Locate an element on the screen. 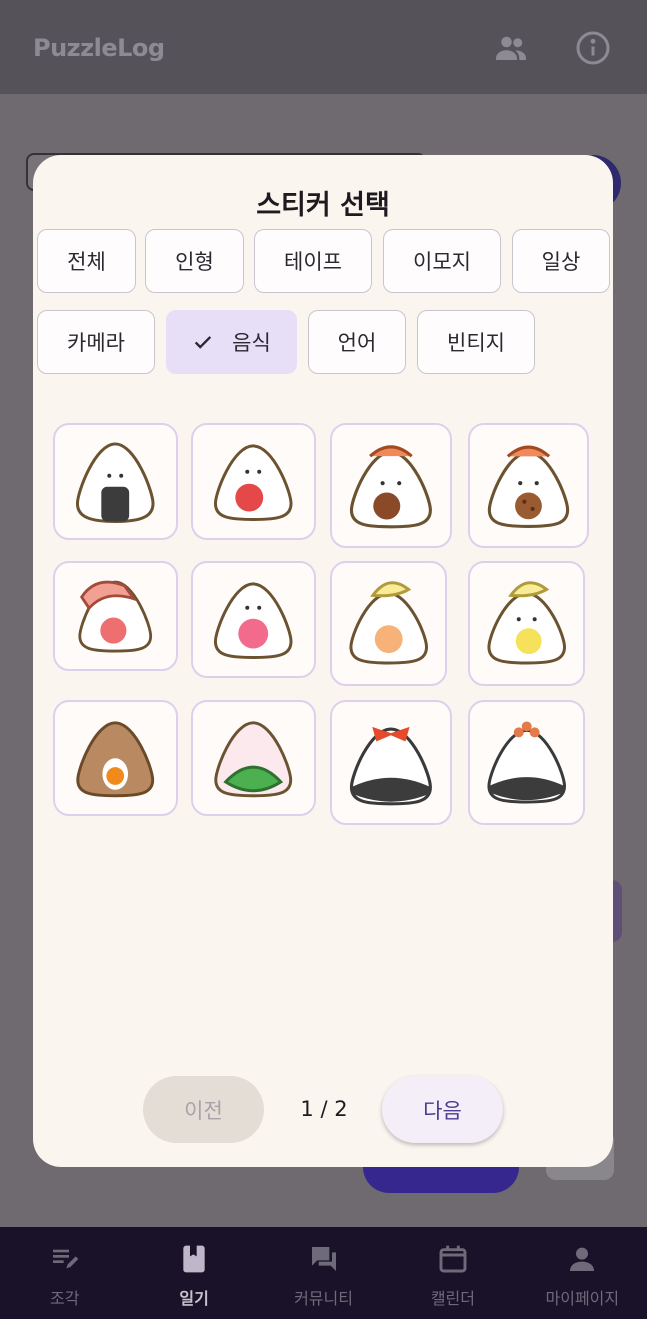 The width and height of the screenshot is (647, 1319). onigiri-shrimp-cookie-sticker is located at coordinates (528, 485).